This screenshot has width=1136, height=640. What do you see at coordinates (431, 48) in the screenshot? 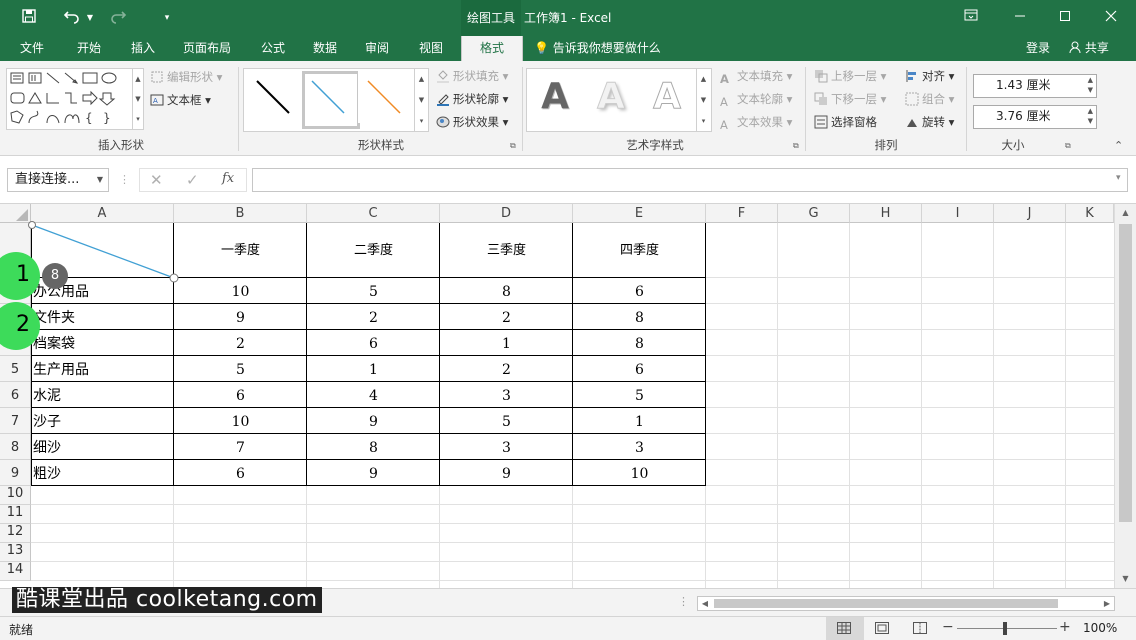
I see `tab-view: 视图` at bounding box center [431, 48].